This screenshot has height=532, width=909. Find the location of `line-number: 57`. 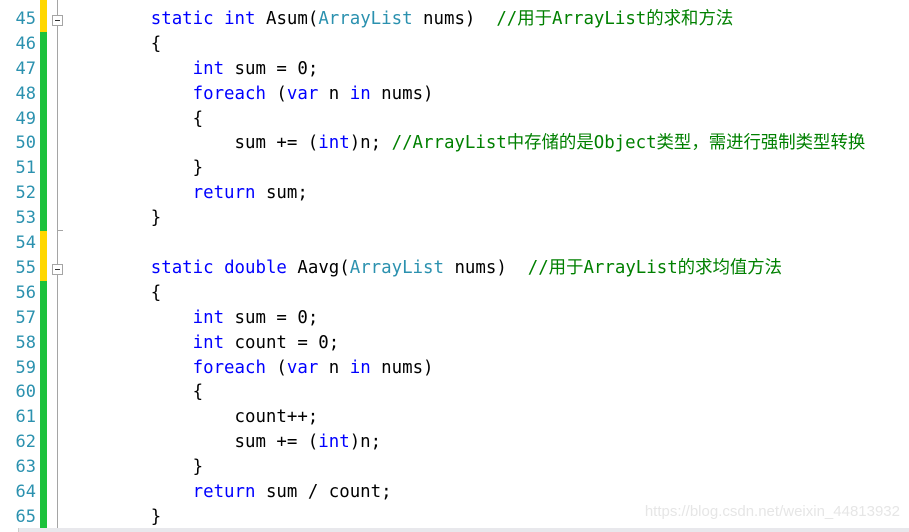

line-number: 57 is located at coordinates (25, 317).